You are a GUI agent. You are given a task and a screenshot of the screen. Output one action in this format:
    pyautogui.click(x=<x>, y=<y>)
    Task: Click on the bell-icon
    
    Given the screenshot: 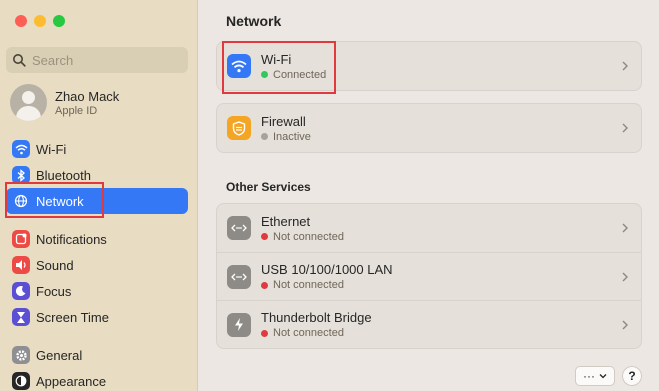 What is the action you would take?
    pyautogui.click(x=21, y=239)
    